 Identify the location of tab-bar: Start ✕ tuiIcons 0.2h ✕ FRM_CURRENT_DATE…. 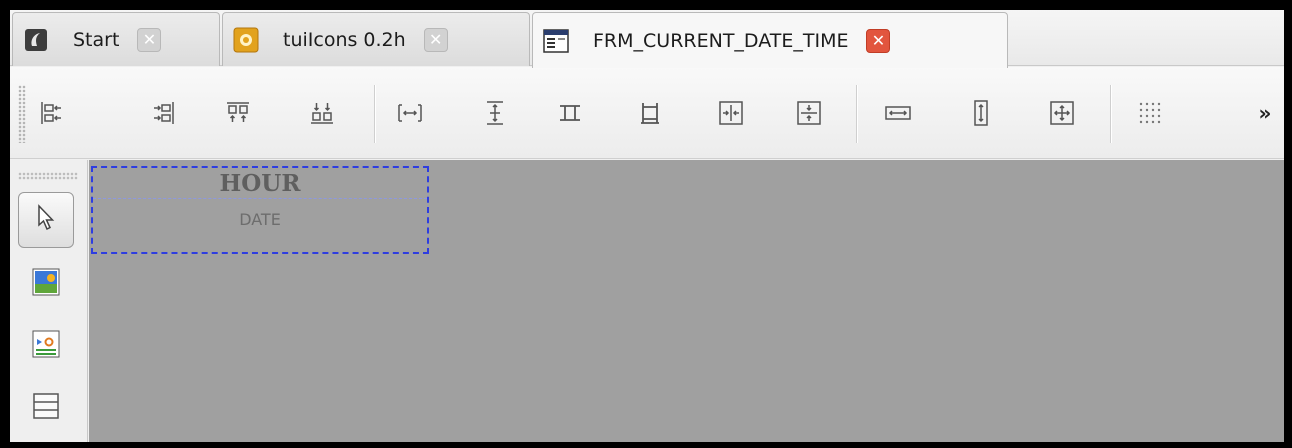
(647, 39).